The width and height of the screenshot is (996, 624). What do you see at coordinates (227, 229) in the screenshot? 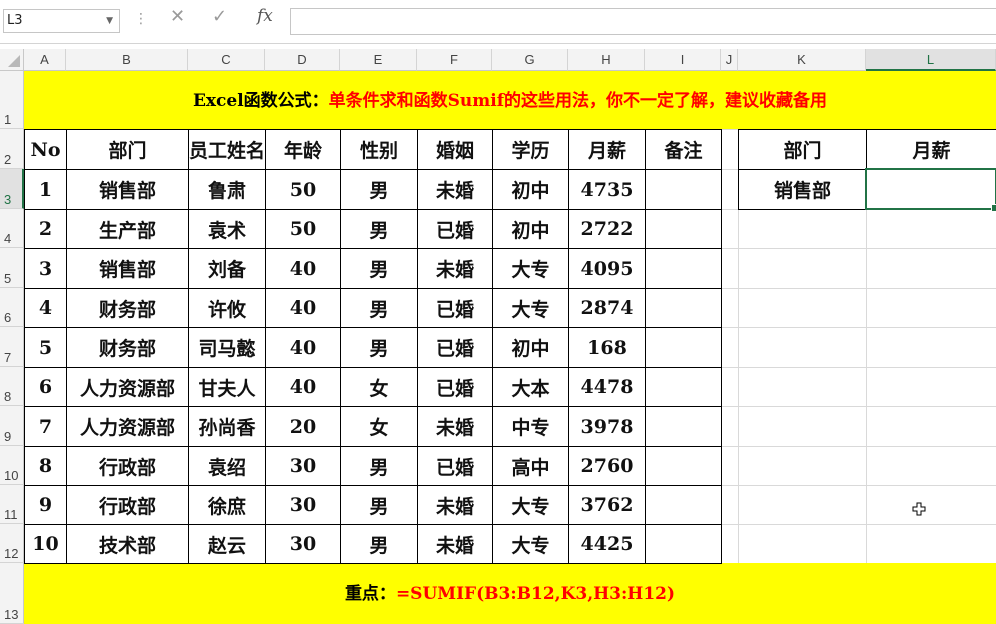
I see `table-cell: 袁术` at bounding box center [227, 229].